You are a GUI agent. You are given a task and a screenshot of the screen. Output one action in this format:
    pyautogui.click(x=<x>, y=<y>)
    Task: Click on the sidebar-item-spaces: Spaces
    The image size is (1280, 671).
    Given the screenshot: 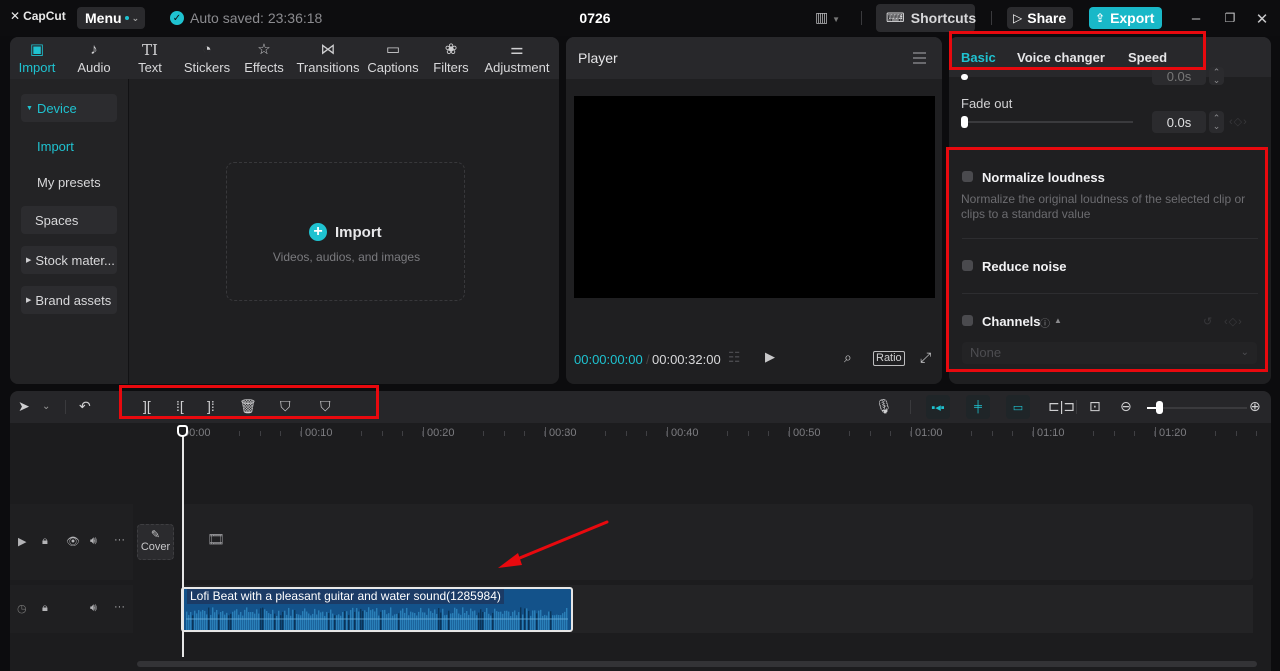 What is the action you would take?
    pyautogui.click(x=69, y=220)
    